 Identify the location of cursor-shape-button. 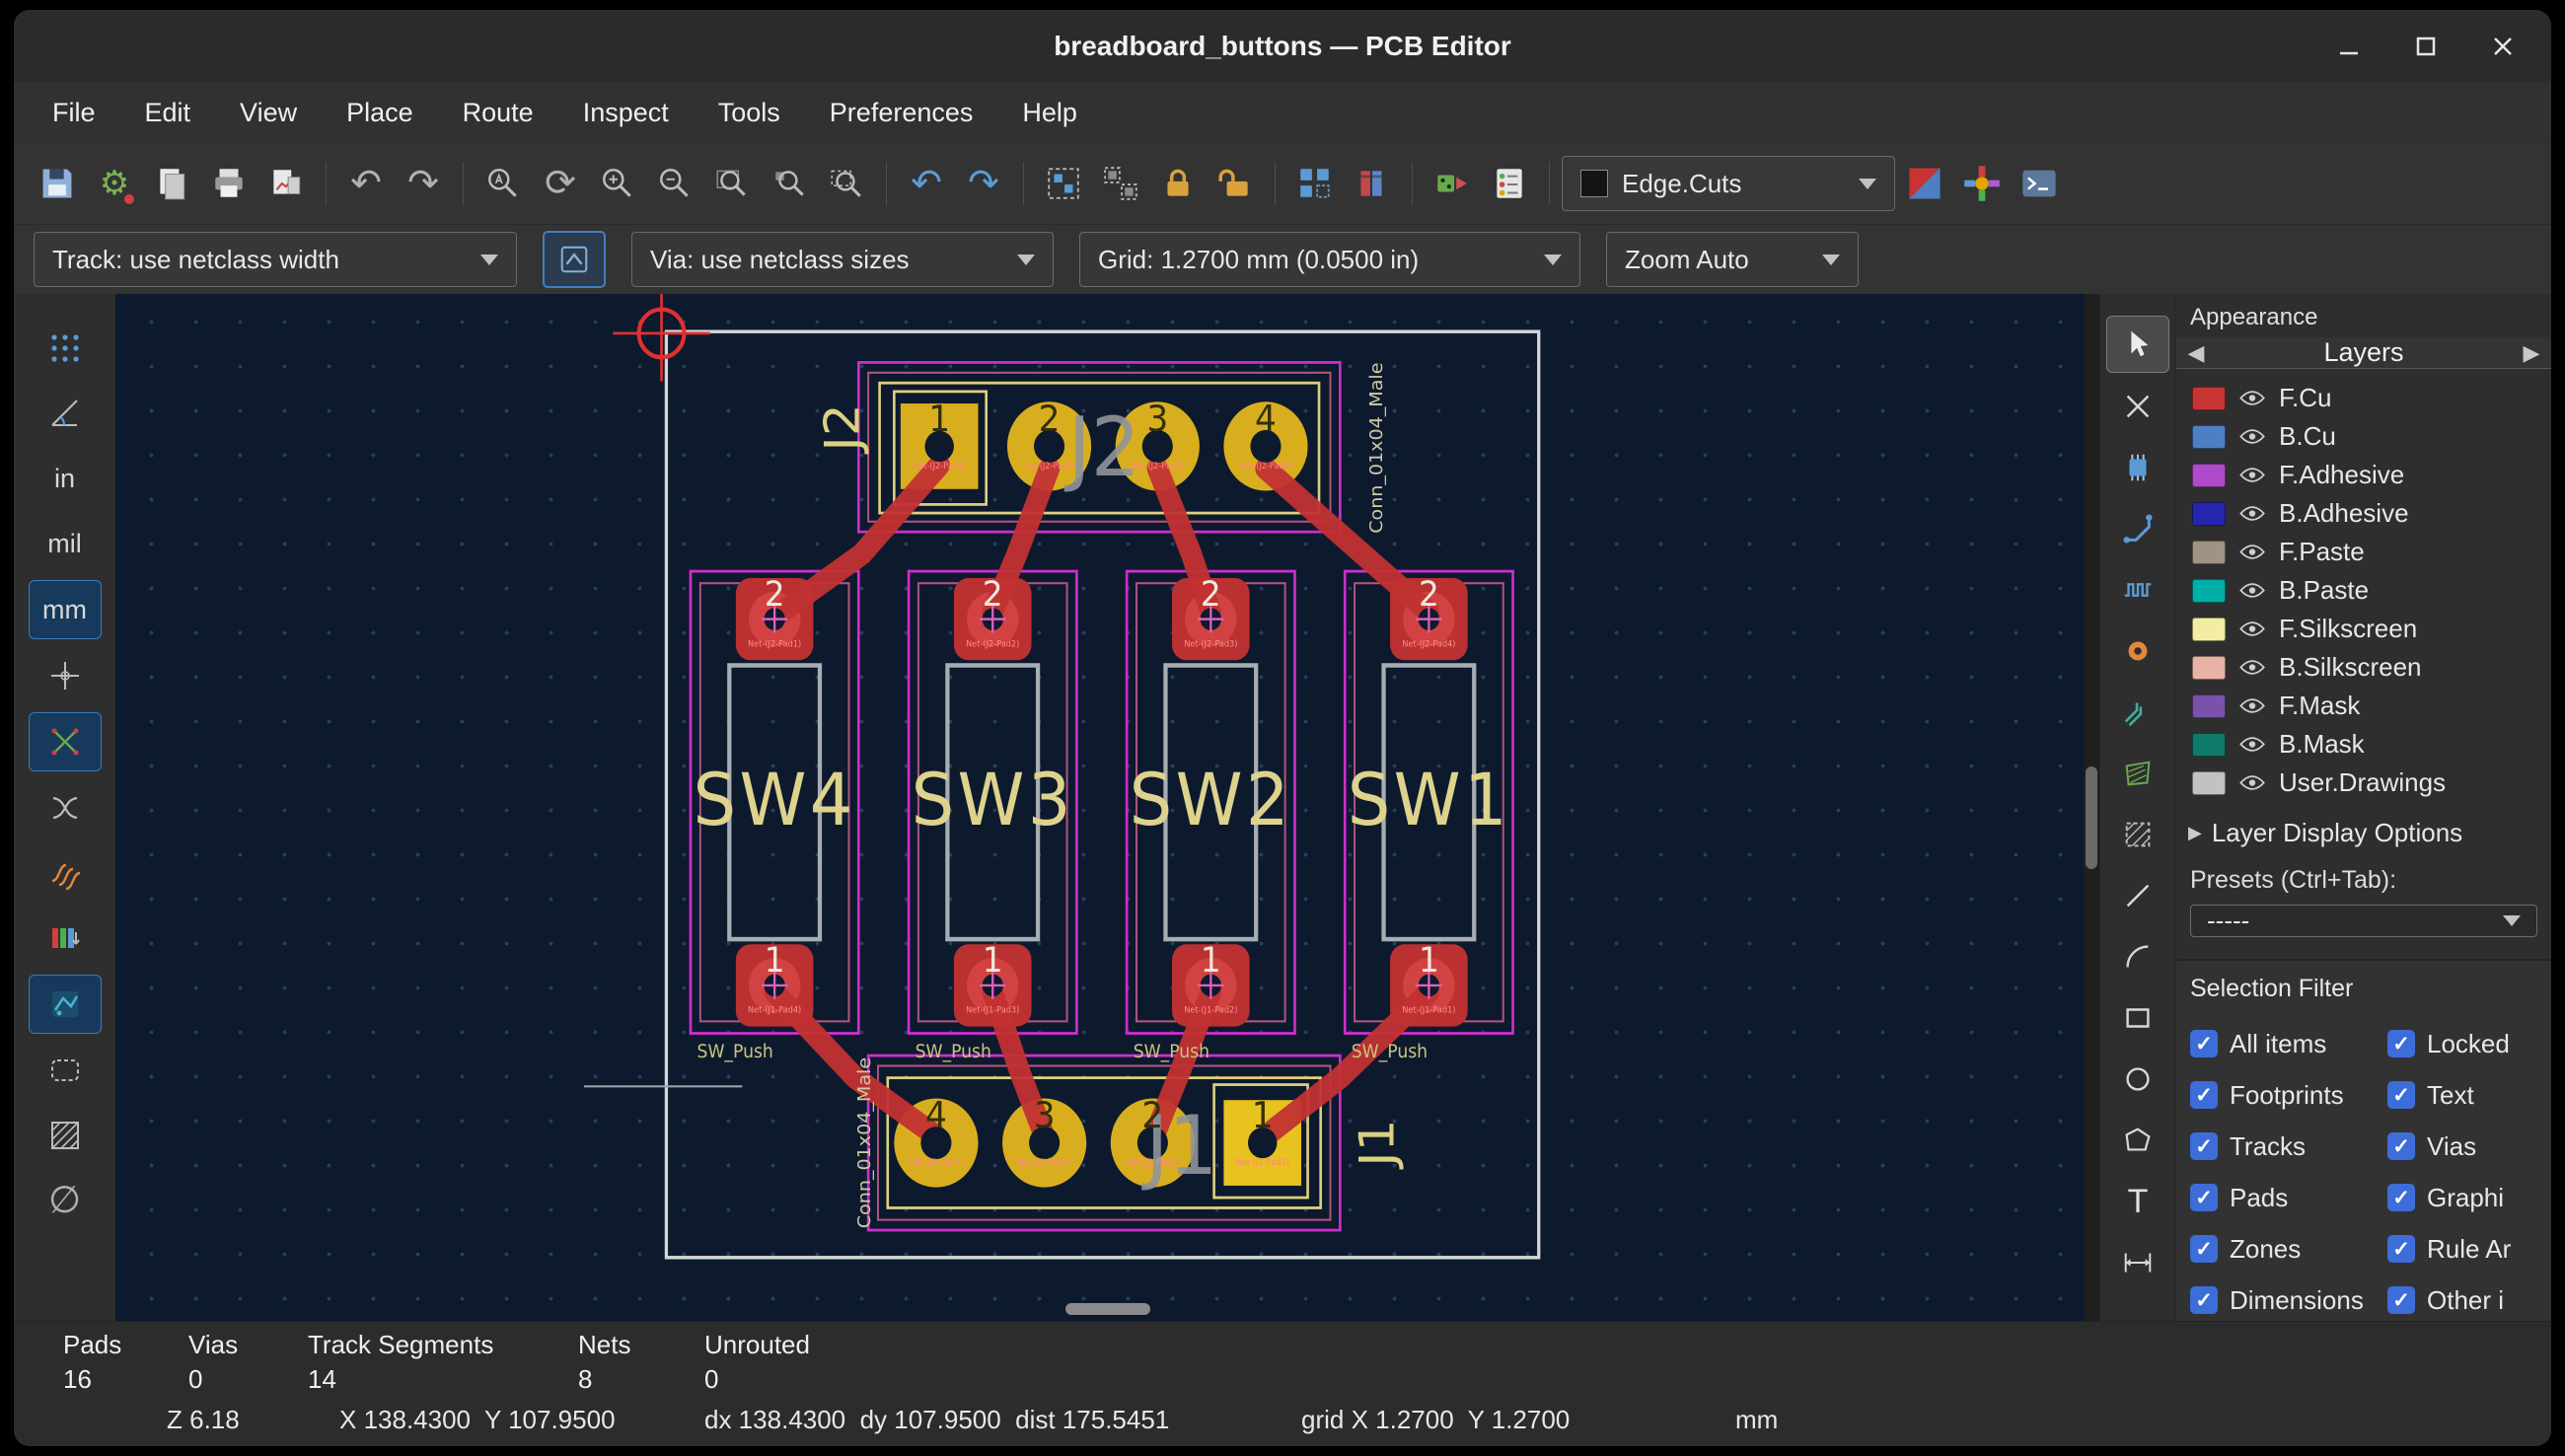
(65, 675).